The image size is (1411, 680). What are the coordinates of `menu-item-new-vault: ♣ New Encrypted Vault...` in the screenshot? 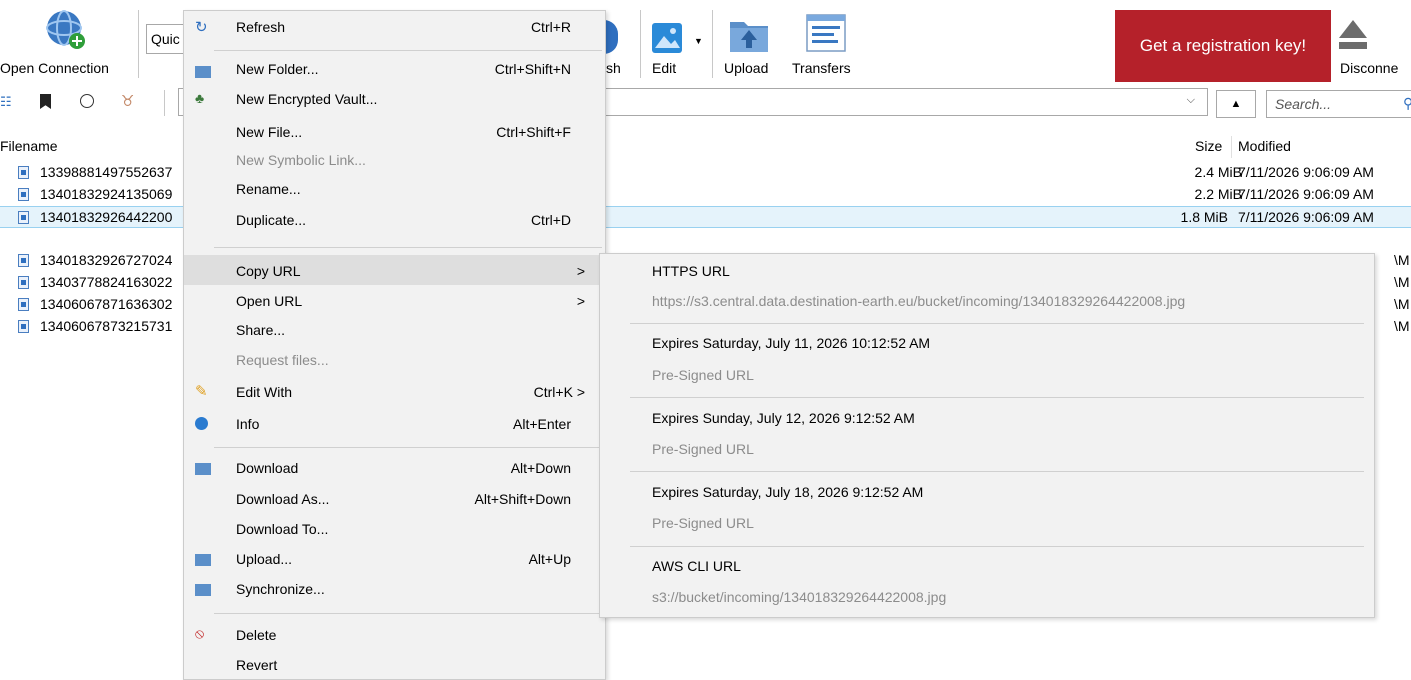 It's located at (394, 101).